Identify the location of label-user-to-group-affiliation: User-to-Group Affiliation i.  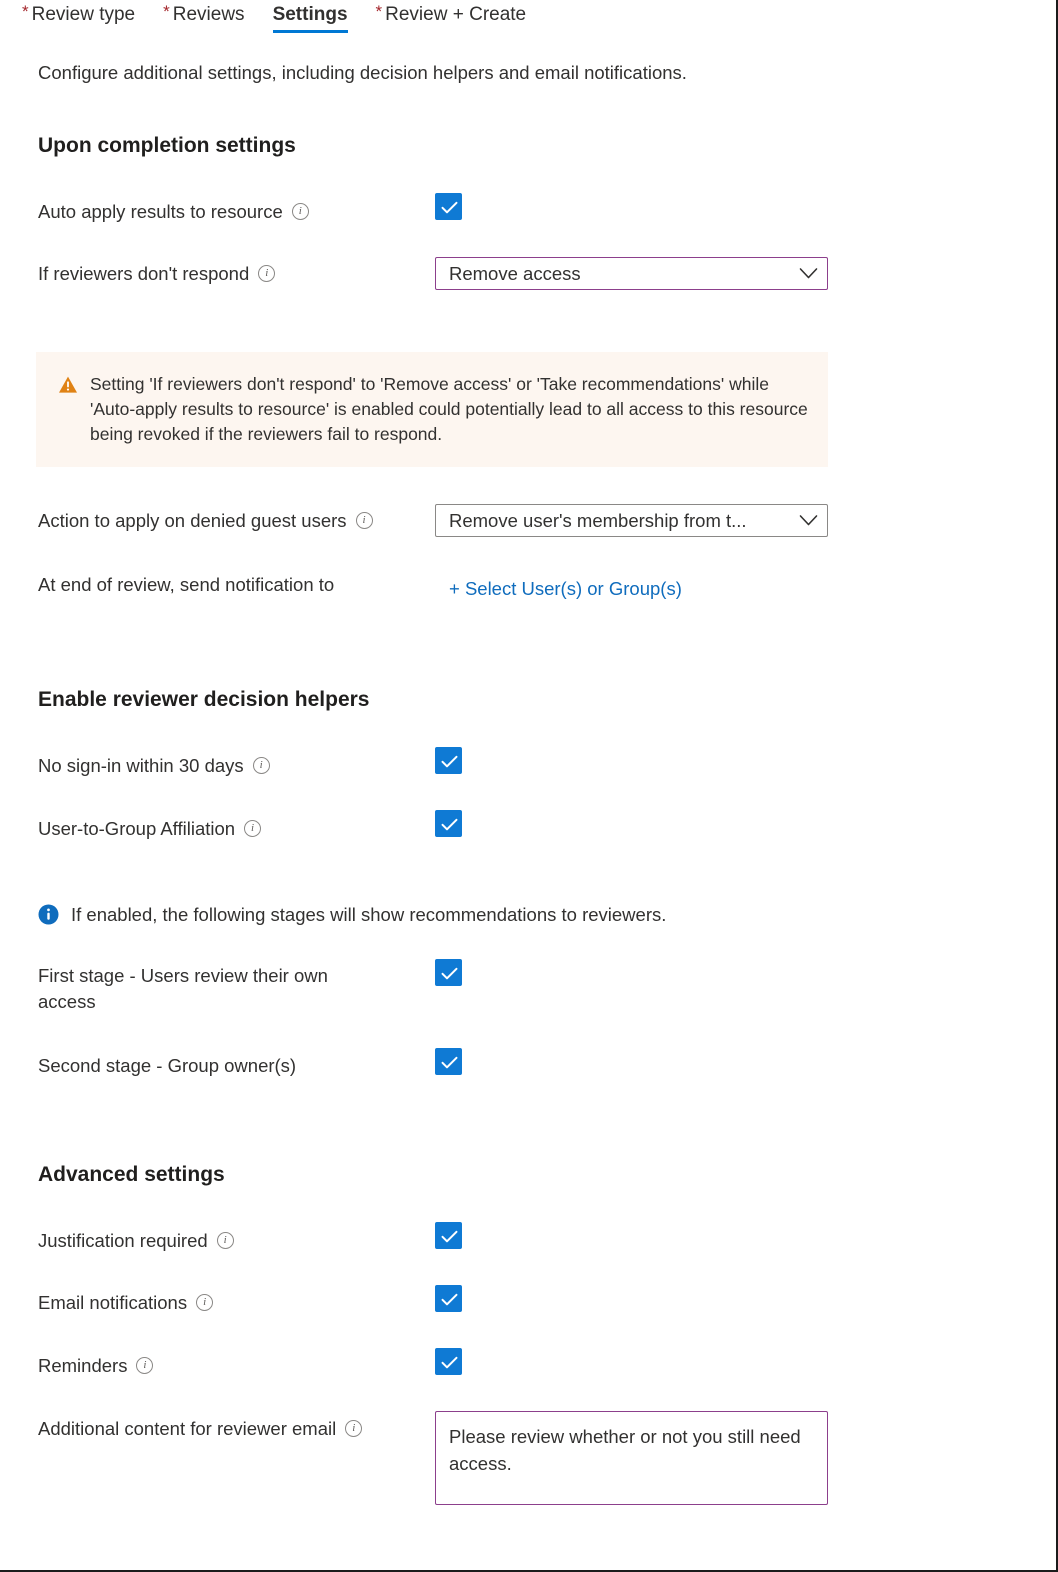
(150, 829).